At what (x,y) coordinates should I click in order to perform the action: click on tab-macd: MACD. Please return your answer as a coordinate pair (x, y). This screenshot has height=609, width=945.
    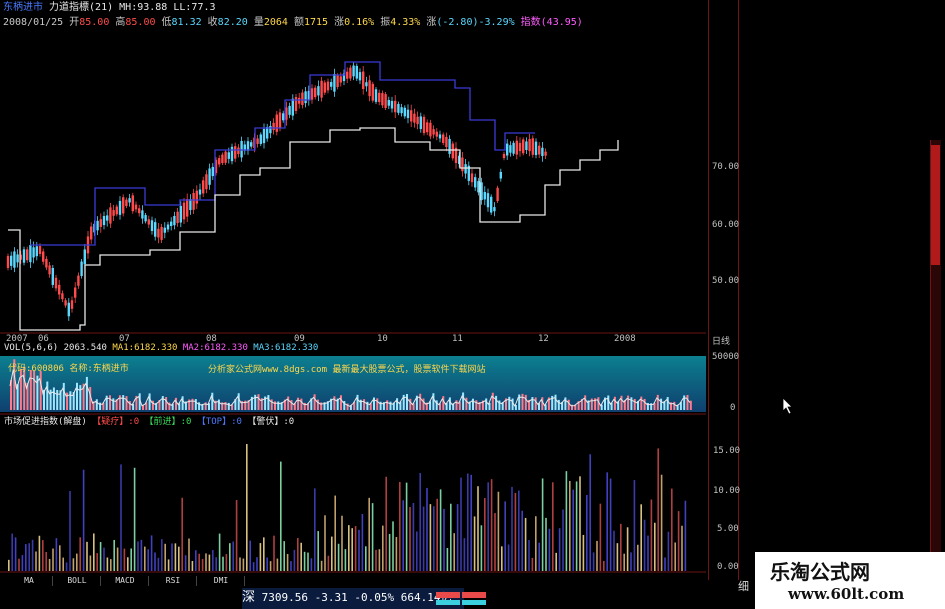
    Looking at the image, I should click on (125, 581).